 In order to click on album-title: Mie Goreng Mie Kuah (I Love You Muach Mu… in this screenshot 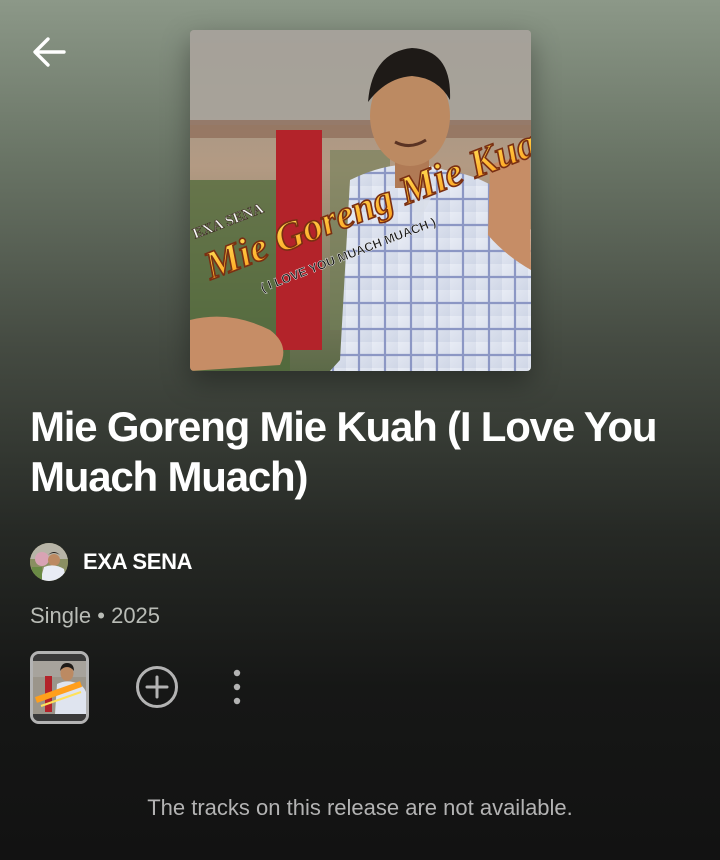, I will do `click(344, 451)`.